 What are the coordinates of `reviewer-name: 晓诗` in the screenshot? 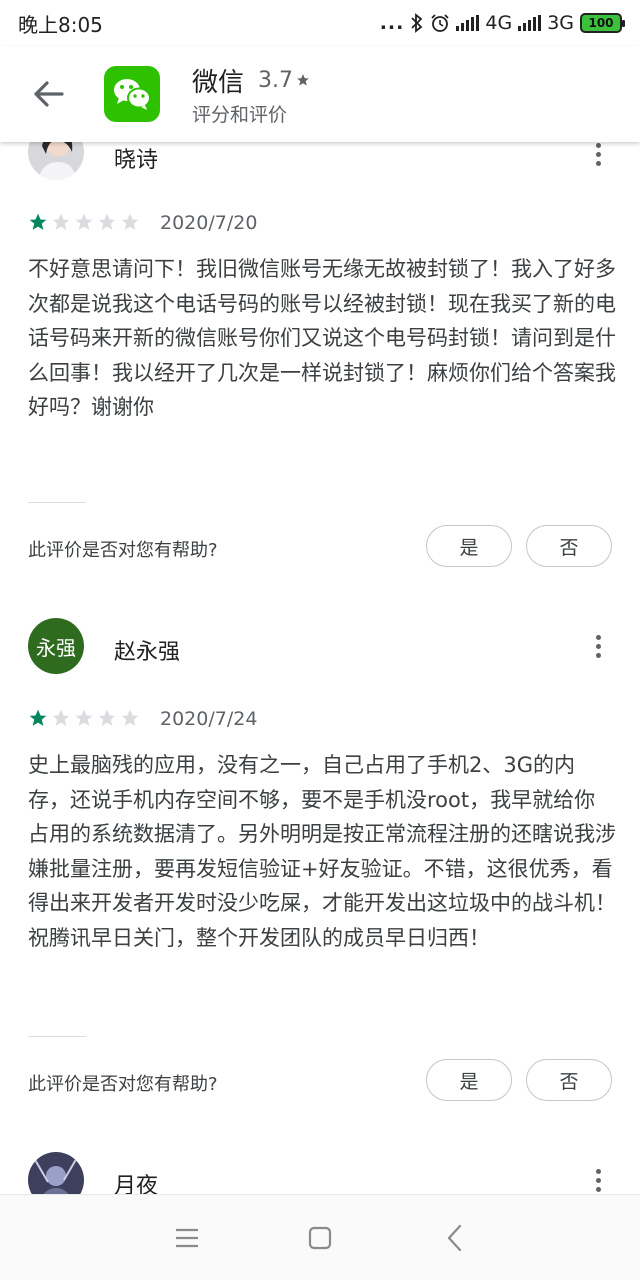 It's located at (136, 160).